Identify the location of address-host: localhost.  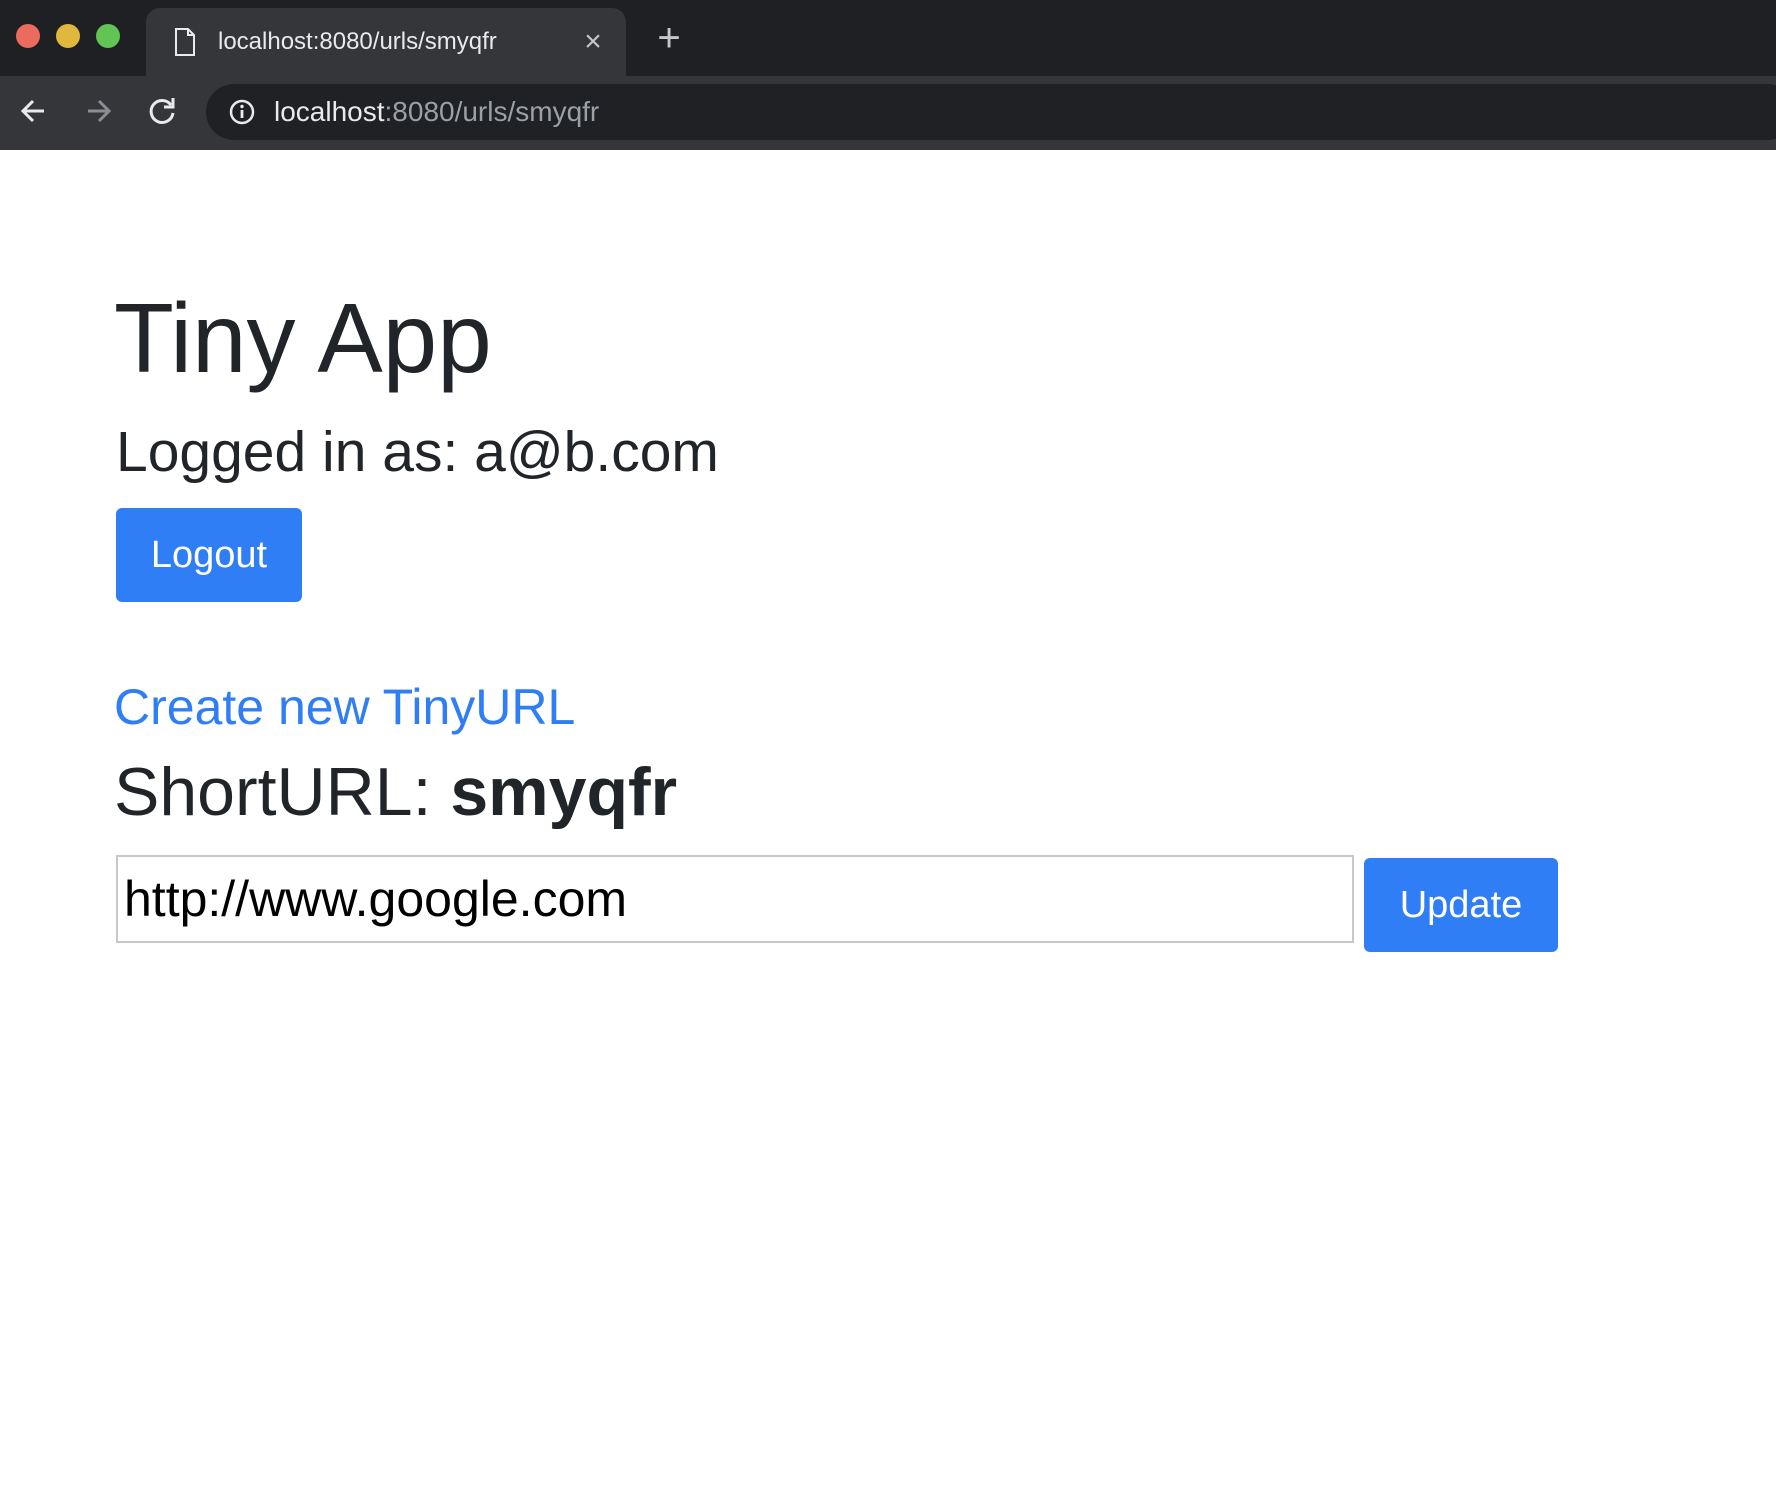
(329, 111).